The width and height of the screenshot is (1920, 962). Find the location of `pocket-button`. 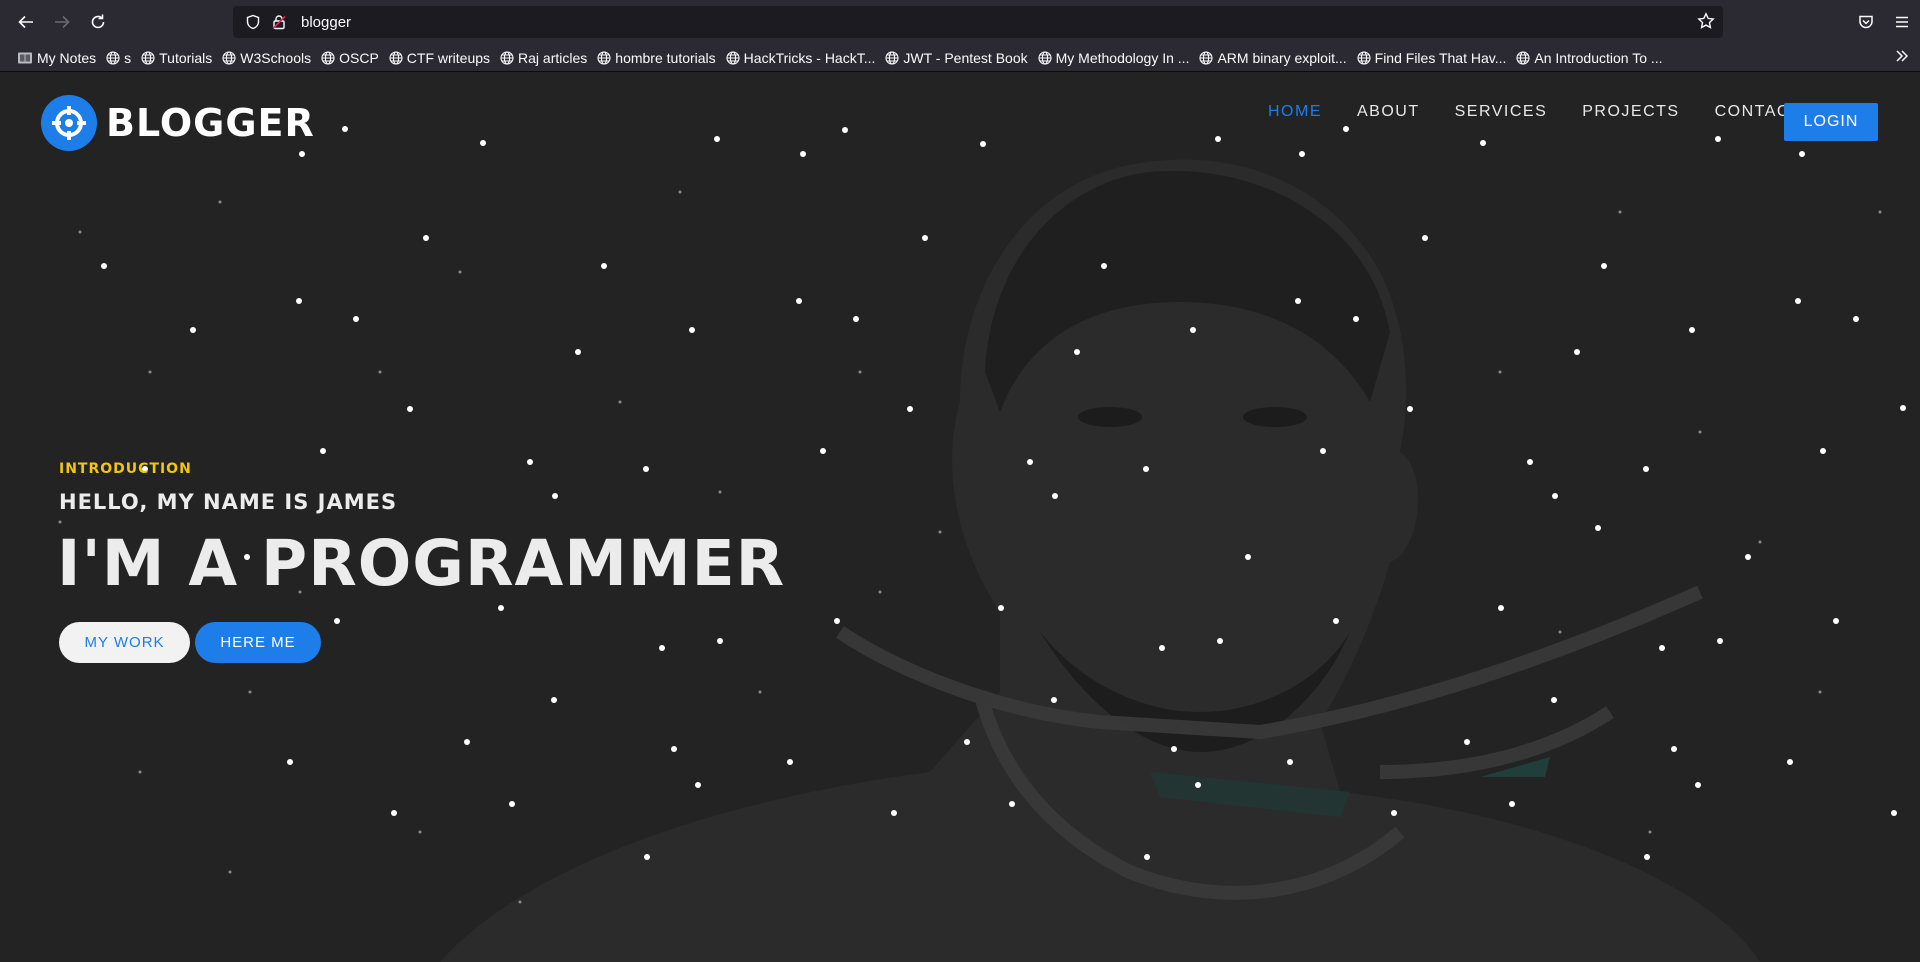

pocket-button is located at coordinates (1866, 22).